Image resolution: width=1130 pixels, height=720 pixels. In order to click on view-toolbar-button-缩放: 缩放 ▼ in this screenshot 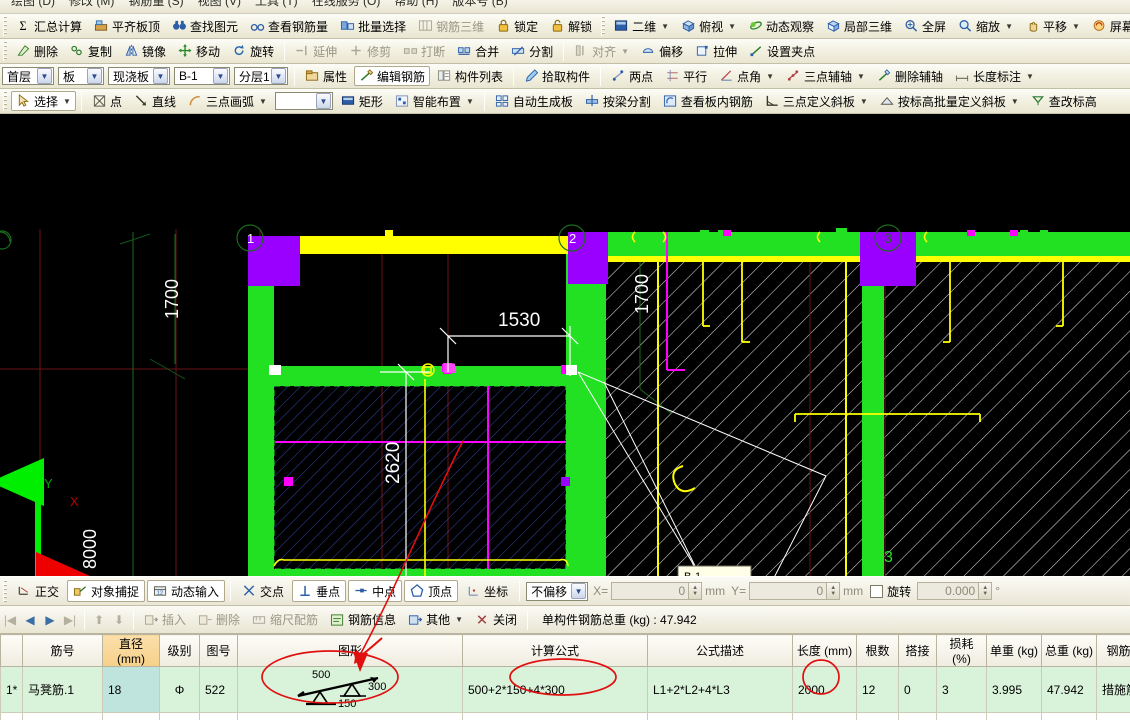, I will do `click(985, 26)`.